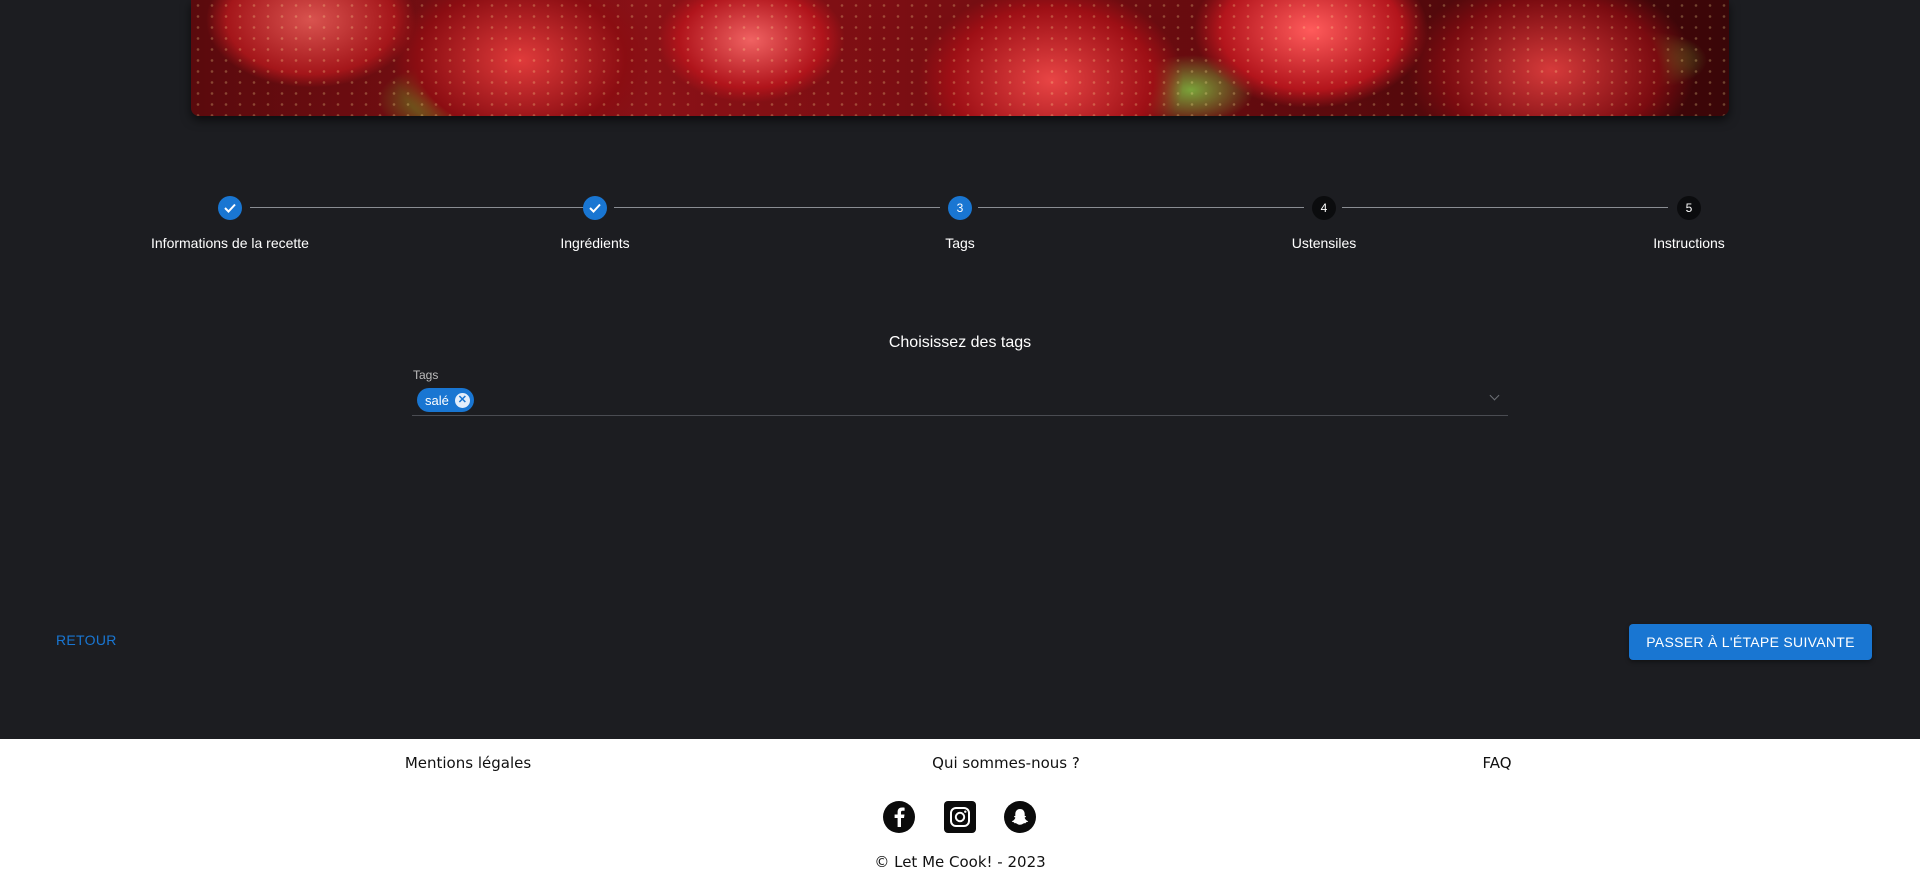 The width and height of the screenshot is (1920, 872). What do you see at coordinates (1494, 395) in the screenshot?
I see `chevron-down-icon` at bounding box center [1494, 395].